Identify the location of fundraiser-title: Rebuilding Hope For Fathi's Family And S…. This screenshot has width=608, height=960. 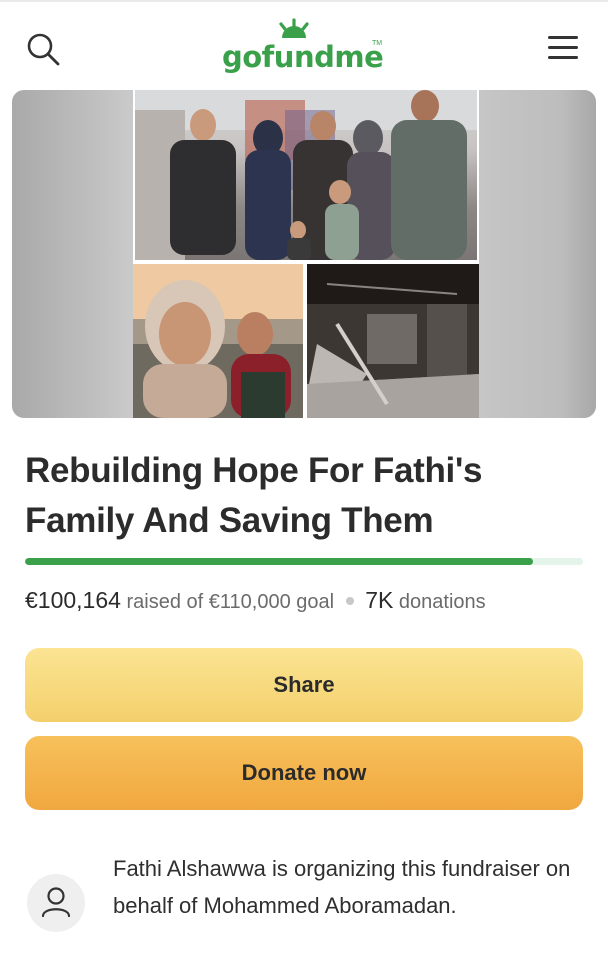
(254, 495).